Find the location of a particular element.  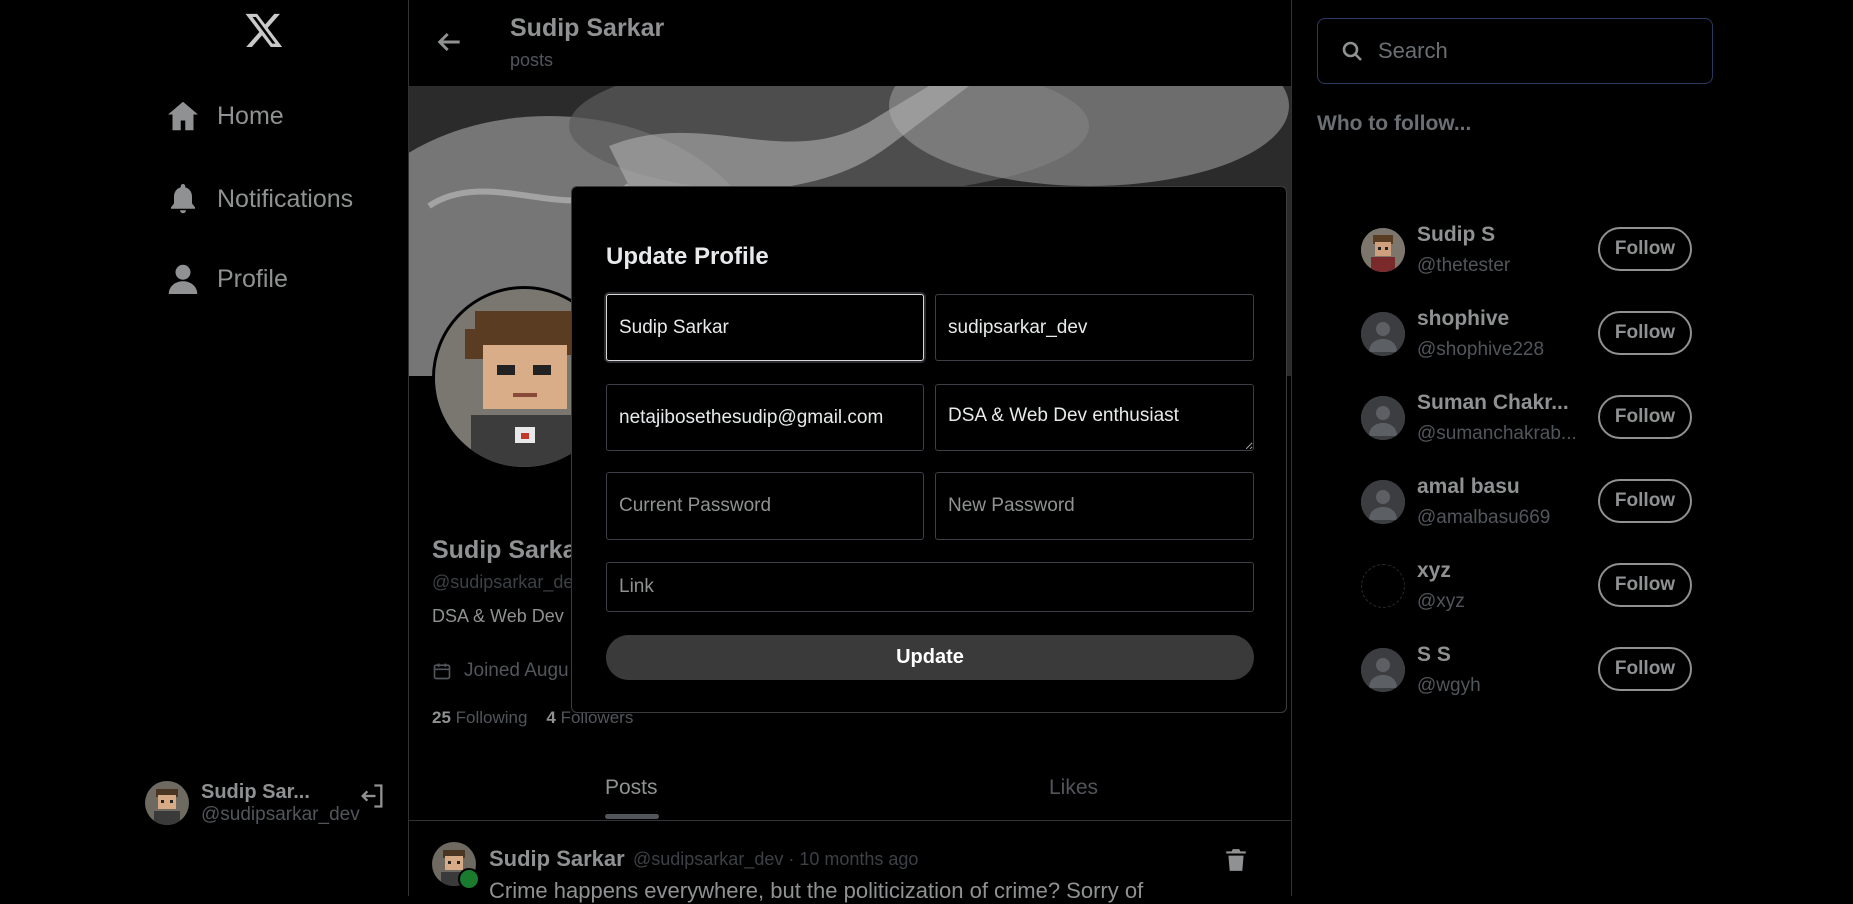

profile-name: Sudip Sarka is located at coordinates (504, 550).